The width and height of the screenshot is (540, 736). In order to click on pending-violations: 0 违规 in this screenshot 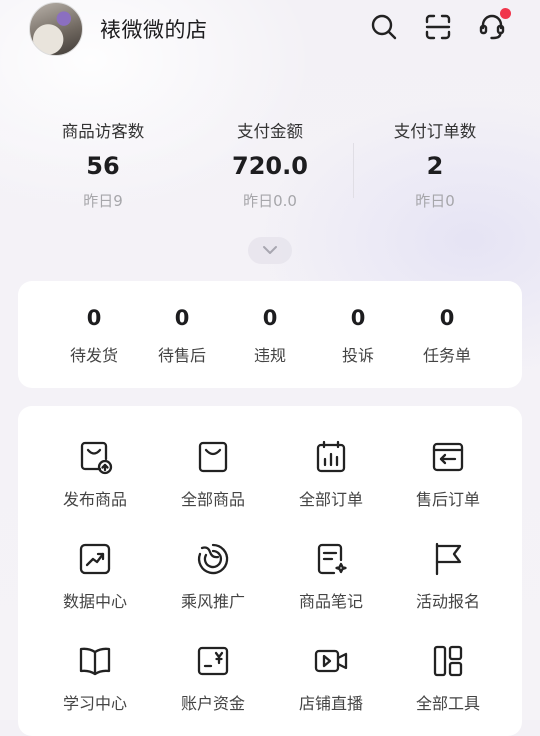, I will do `click(270, 336)`.